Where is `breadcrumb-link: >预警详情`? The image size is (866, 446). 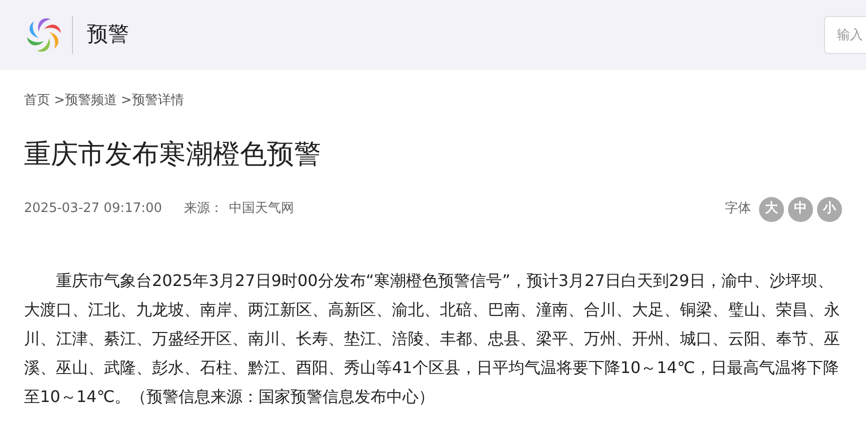 breadcrumb-link: >预警详情 is located at coordinates (152, 100).